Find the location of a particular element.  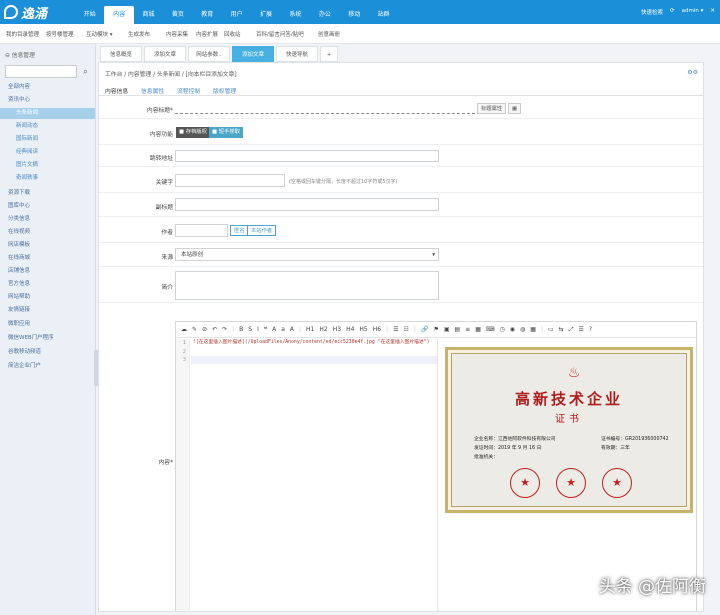

form-tab-2: 流程控制 is located at coordinates (188, 90).